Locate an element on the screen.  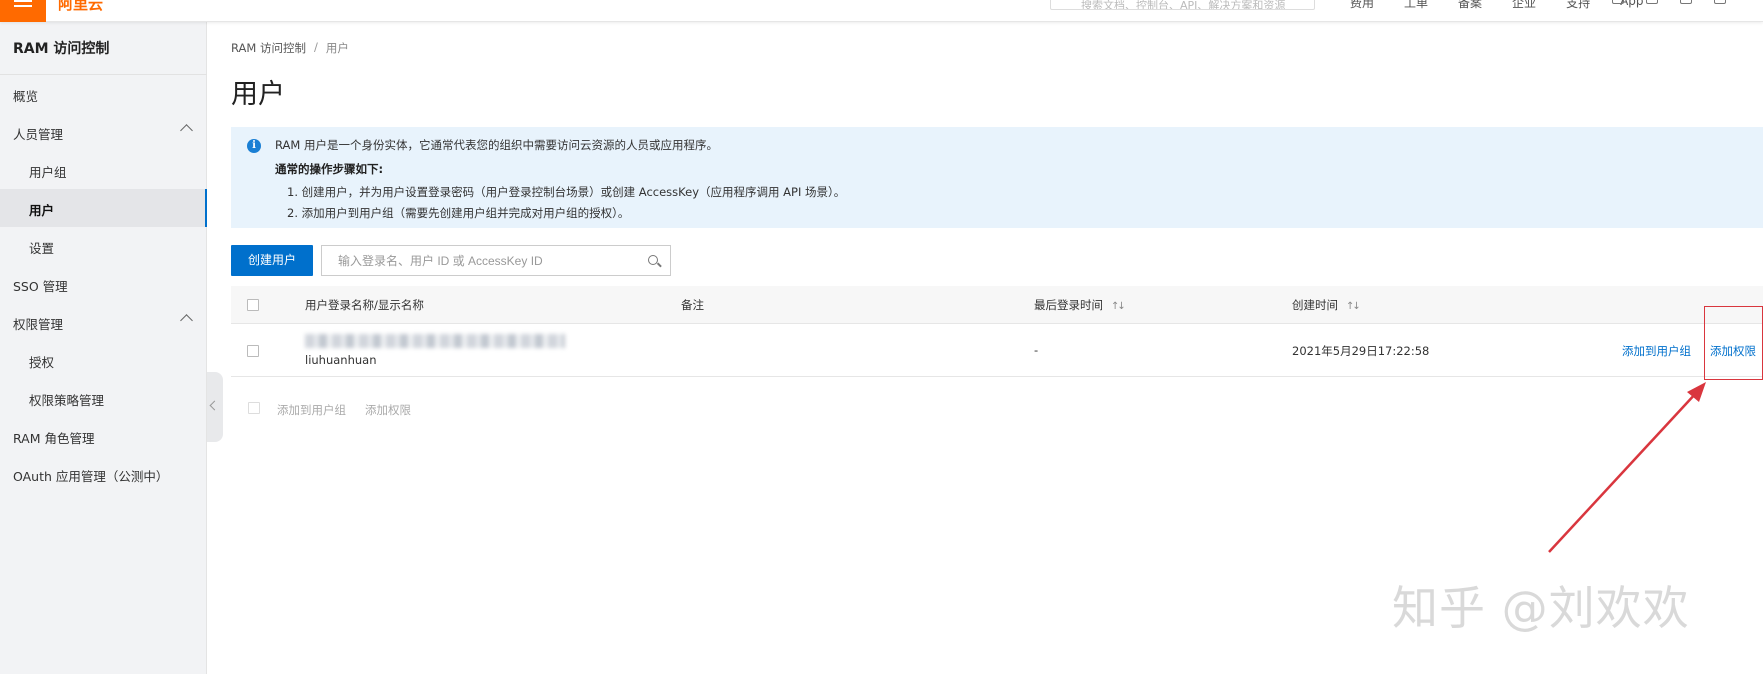
top-link-icp: 备案 is located at coordinates (1470, 5).